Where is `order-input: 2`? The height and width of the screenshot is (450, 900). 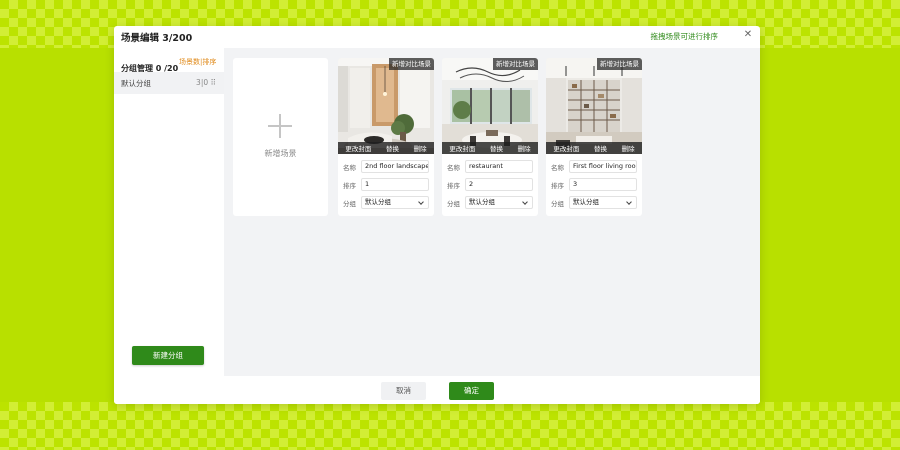
order-input: 2 is located at coordinates (499, 184).